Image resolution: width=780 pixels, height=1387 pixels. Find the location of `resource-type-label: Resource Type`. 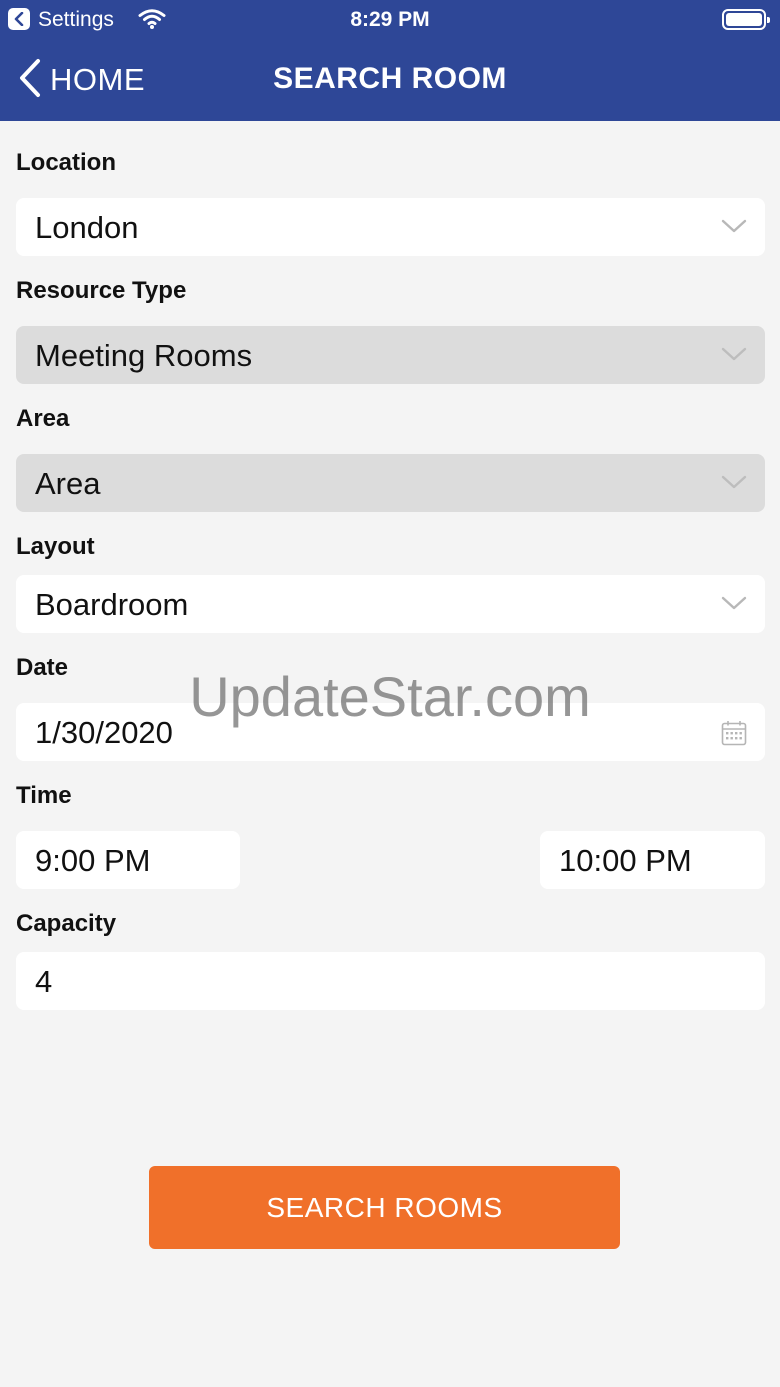

resource-type-label: Resource Type is located at coordinates (101, 290).